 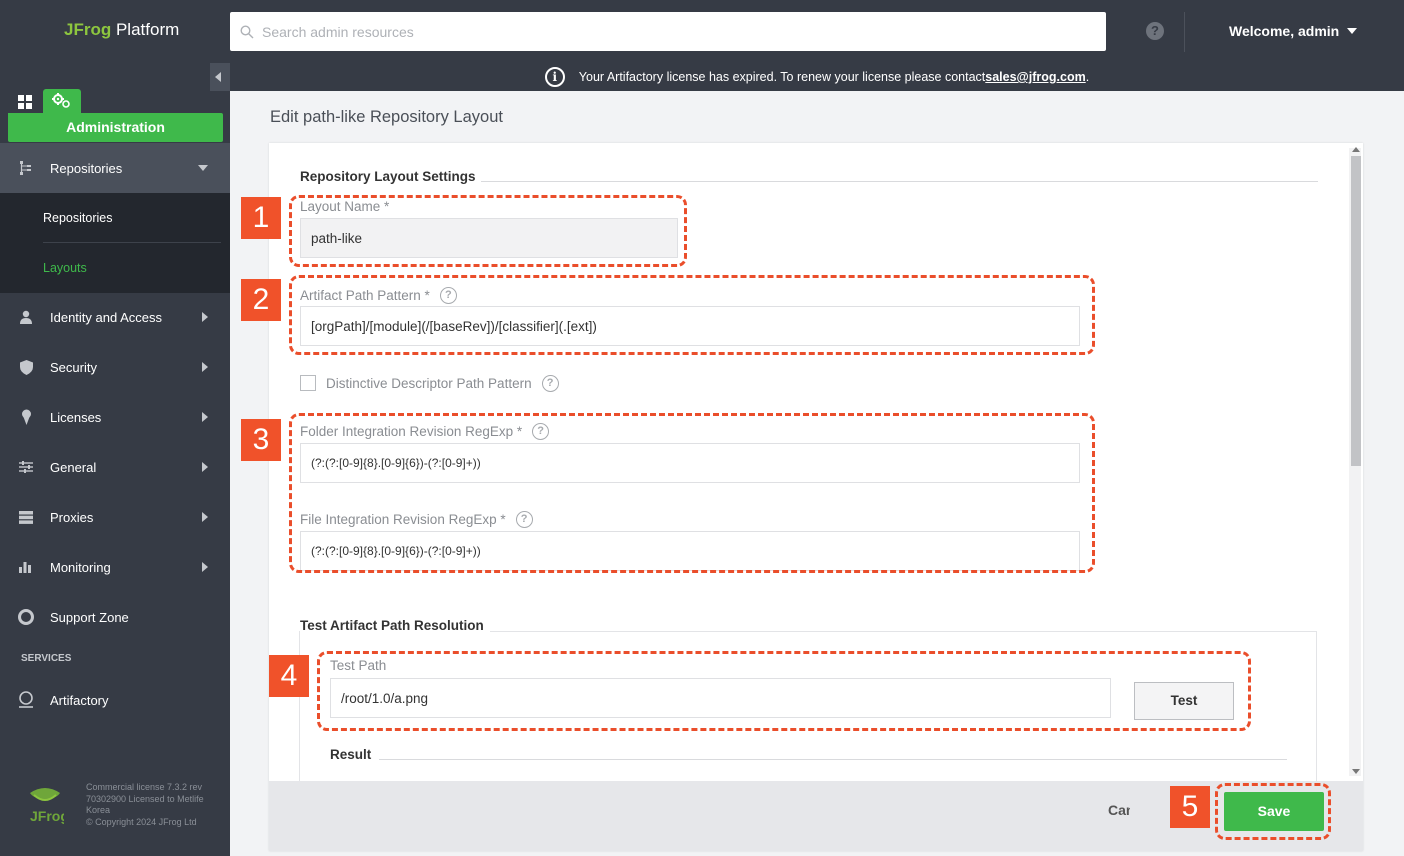 What do you see at coordinates (26, 317) in the screenshot?
I see `user-icon` at bounding box center [26, 317].